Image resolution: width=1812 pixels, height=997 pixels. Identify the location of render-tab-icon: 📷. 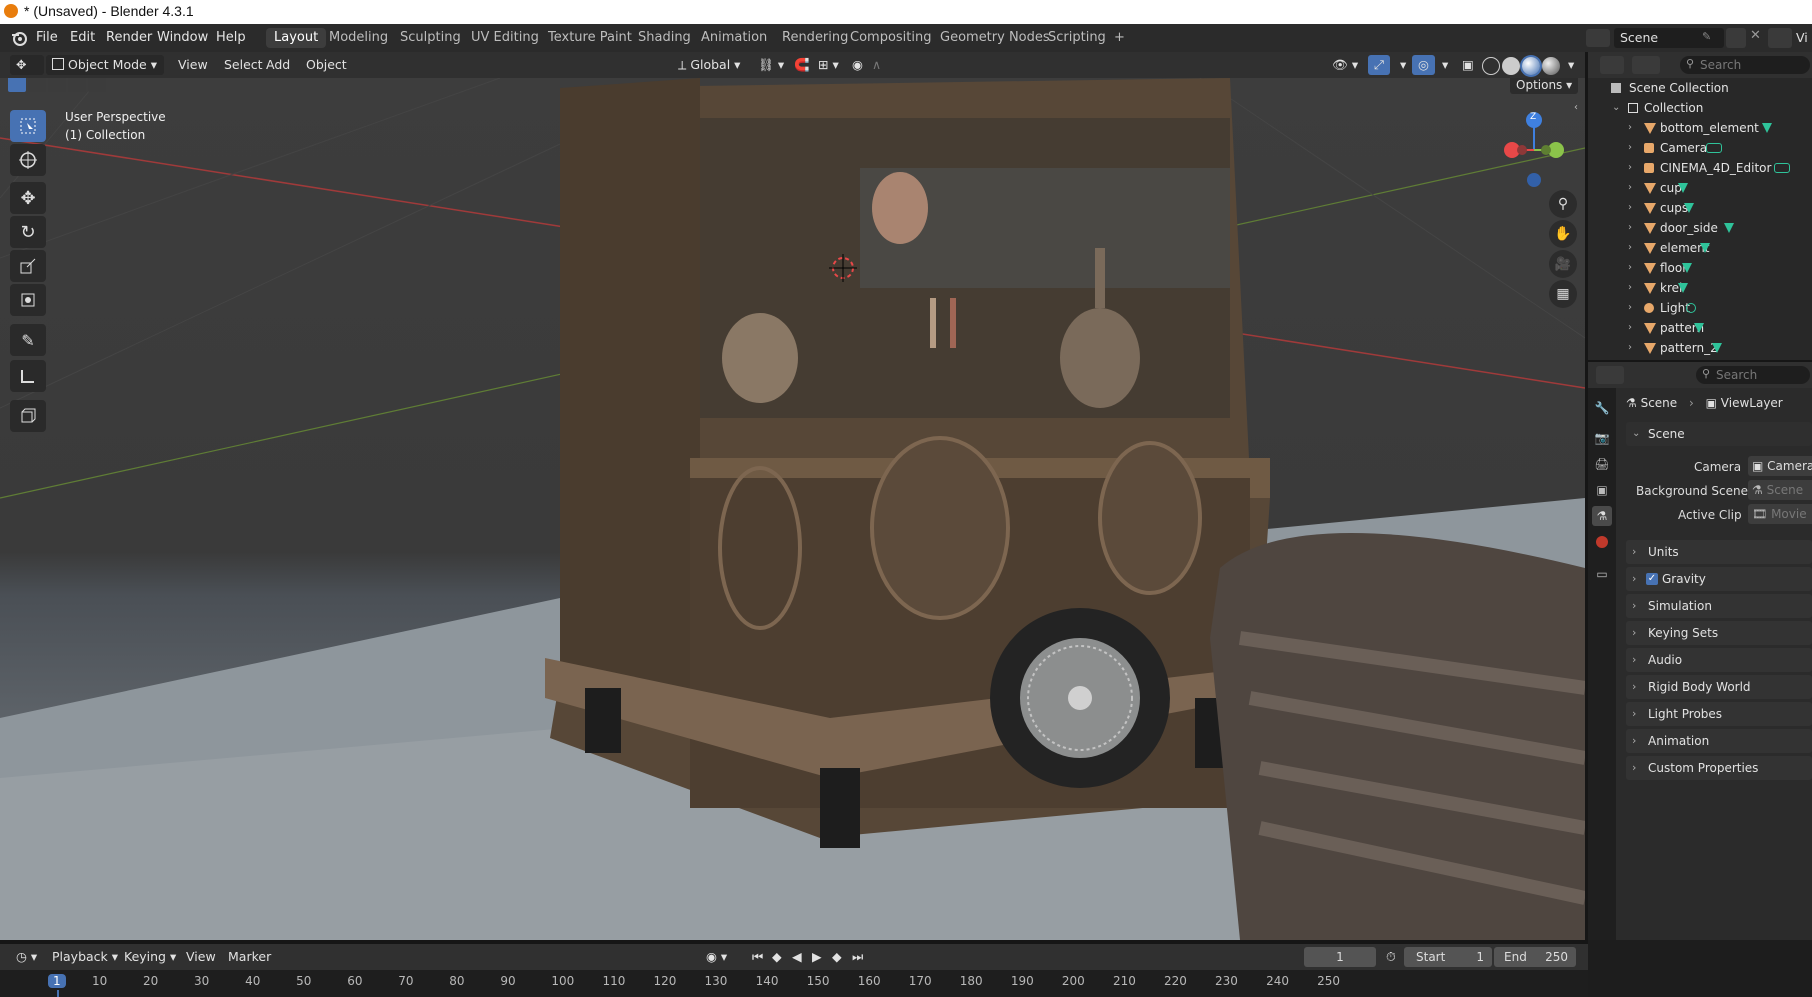
(1602, 438).